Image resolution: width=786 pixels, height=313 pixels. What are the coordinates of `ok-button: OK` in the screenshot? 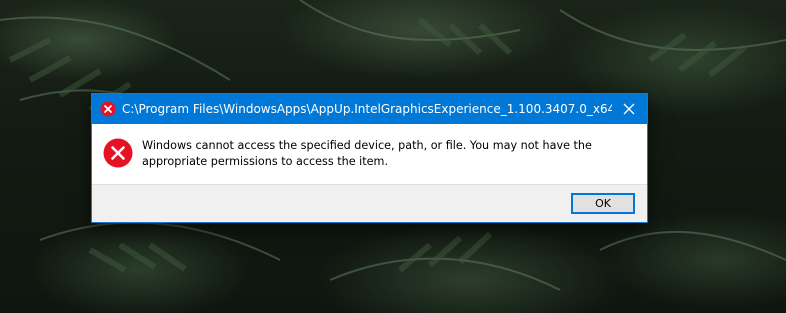 It's located at (603, 203).